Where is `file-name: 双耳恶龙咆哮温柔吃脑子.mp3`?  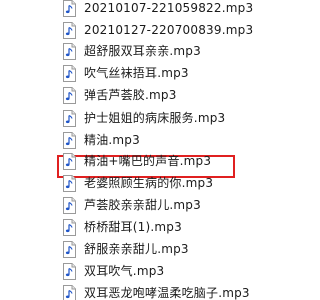 file-name: 双耳恶龙咆哮温柔吃脑子.mp3 is located at coordinates (167, 293).